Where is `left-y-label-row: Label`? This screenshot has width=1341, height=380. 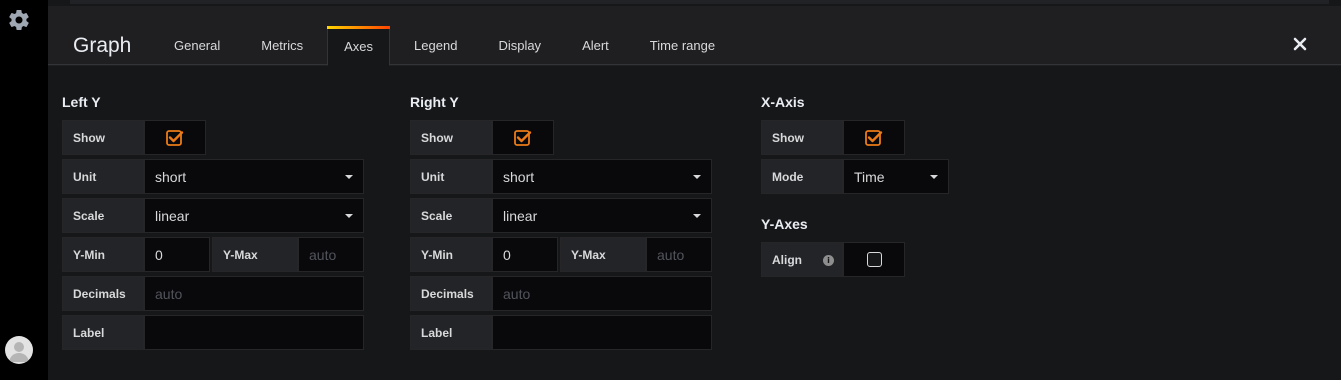
left-y-label-row: Label is located at coordinates (213, 332).